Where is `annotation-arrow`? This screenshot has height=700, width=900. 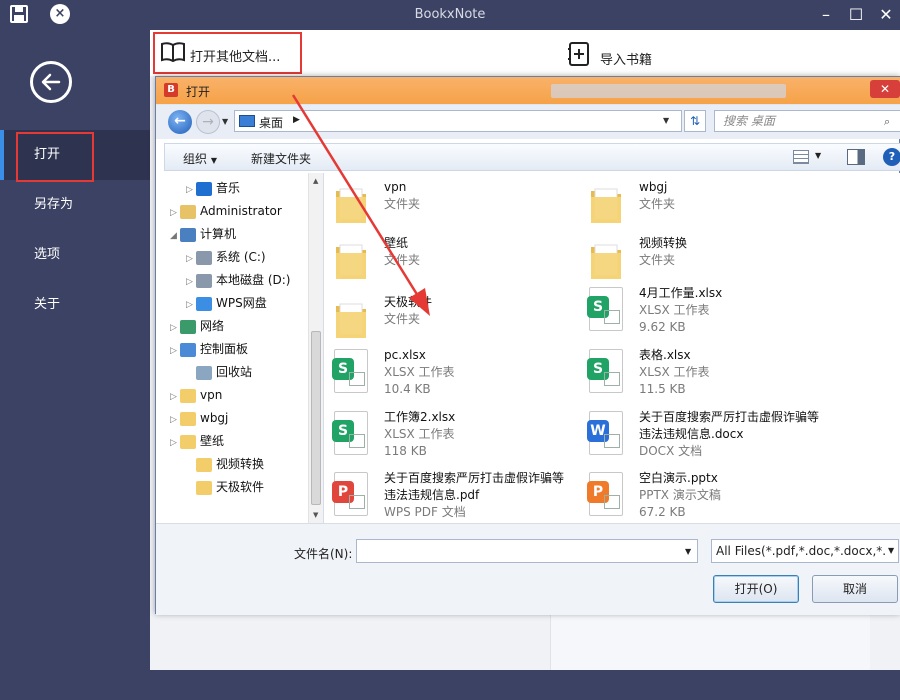
annotation-arrow is located at coordinates (360, 205).